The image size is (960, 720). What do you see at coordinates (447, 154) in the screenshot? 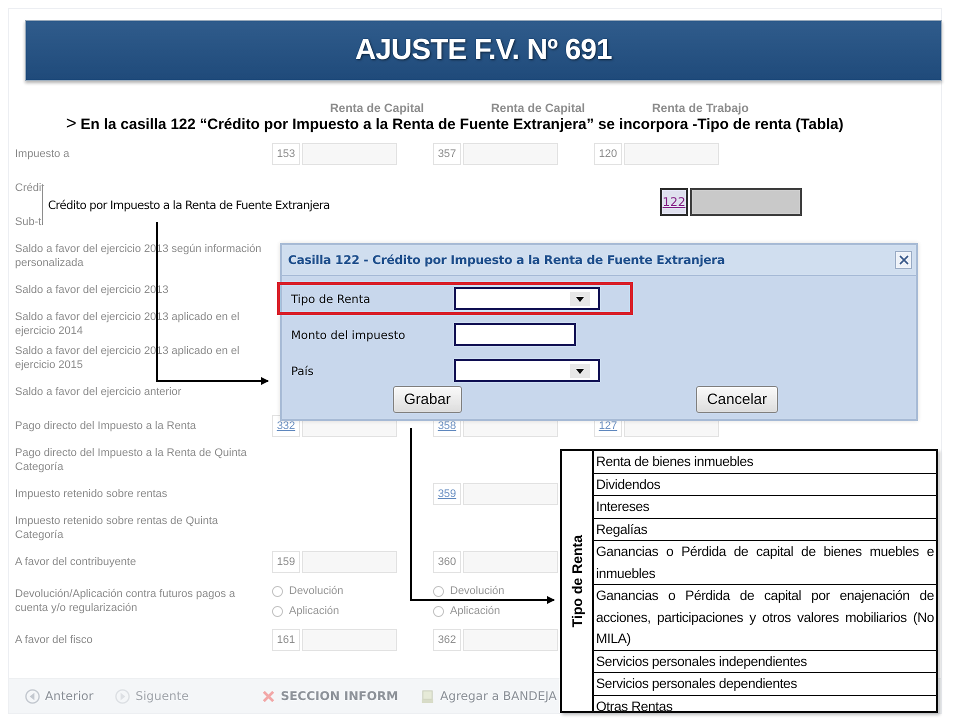
I see `field-code: 357` at bounding box center [447, 154].